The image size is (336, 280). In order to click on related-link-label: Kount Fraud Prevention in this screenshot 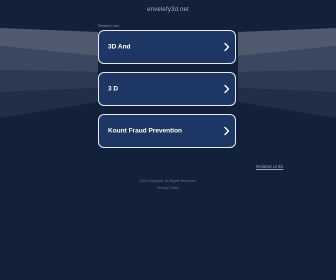, I will do `click(145, 131)`.